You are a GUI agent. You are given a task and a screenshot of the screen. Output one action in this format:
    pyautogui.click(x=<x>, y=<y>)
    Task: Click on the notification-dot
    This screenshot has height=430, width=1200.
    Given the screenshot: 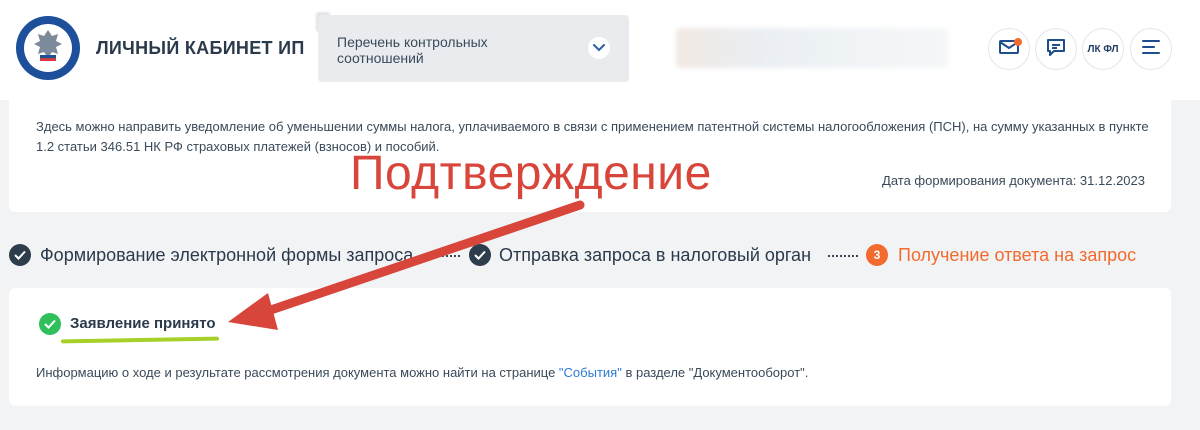 What is the action you would take?
    pyautogui.click(x=1018, y=42)
    